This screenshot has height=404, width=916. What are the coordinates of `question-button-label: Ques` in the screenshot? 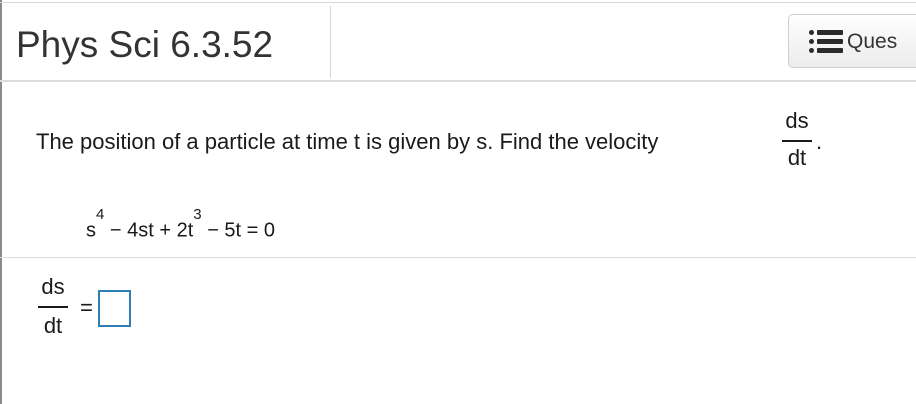 It's located at (872, 41).